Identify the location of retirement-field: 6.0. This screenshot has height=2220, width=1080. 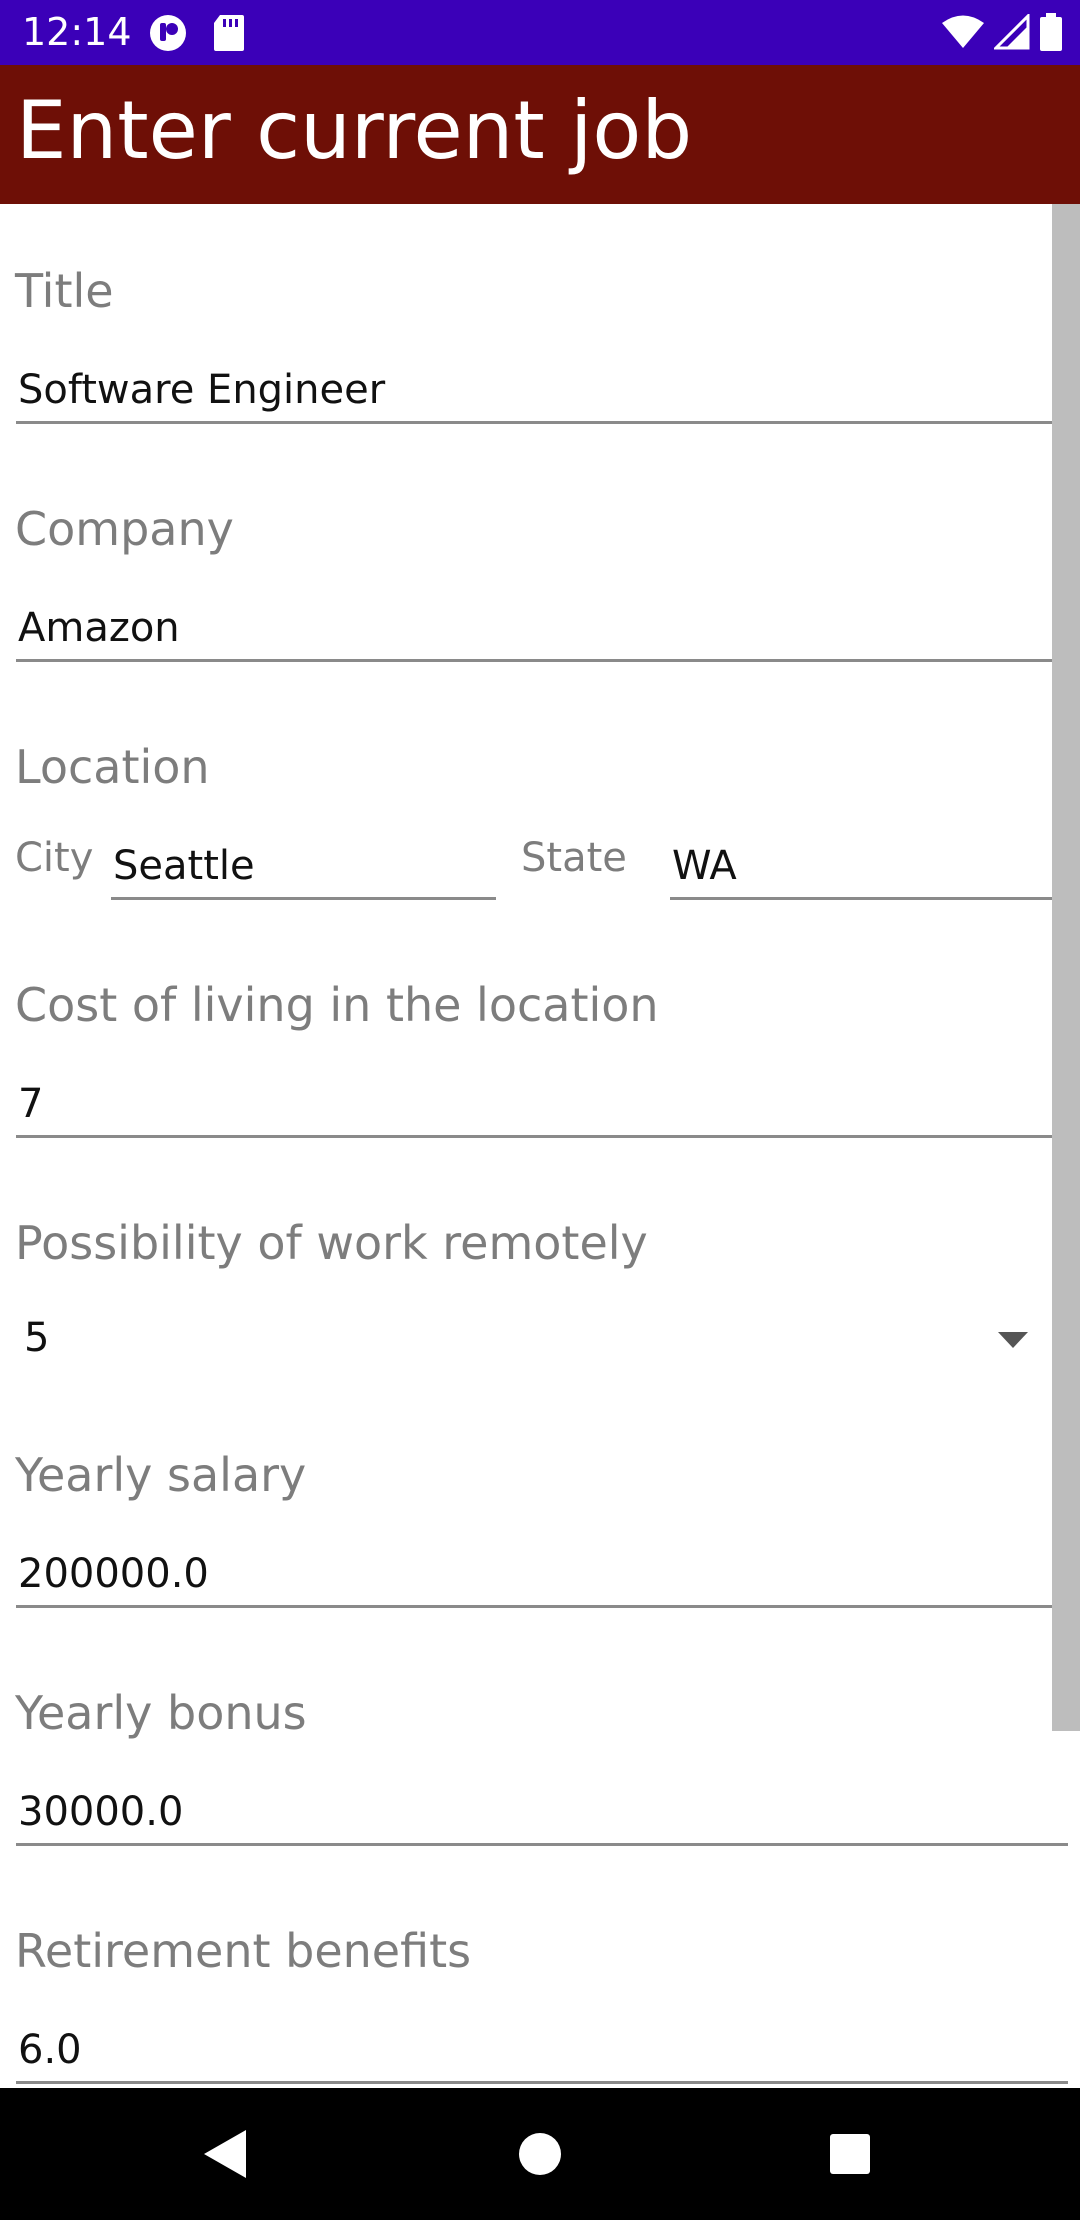
(542, 2045).